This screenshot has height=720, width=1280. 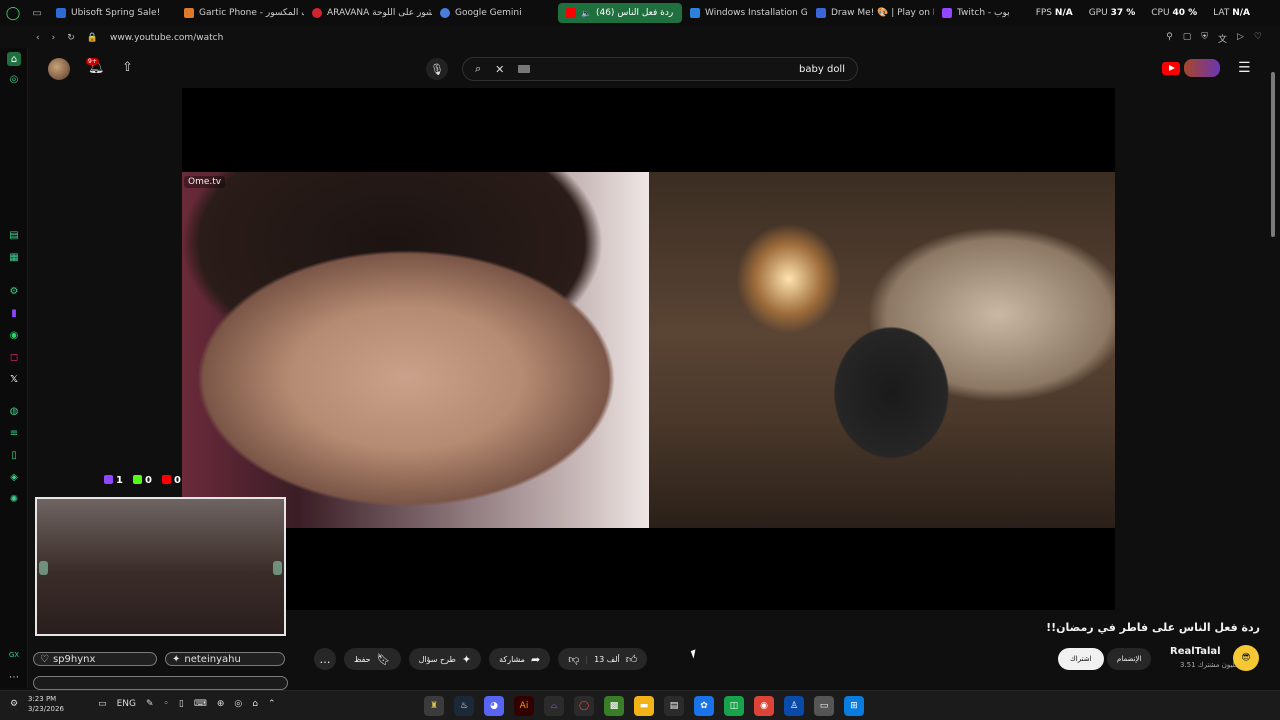 What do you see at coordinates (368, 13) in the screenshot?
I see `tab-pinterest: ARAVANA مشور على اللوحة` at bounding box center [368, 13].